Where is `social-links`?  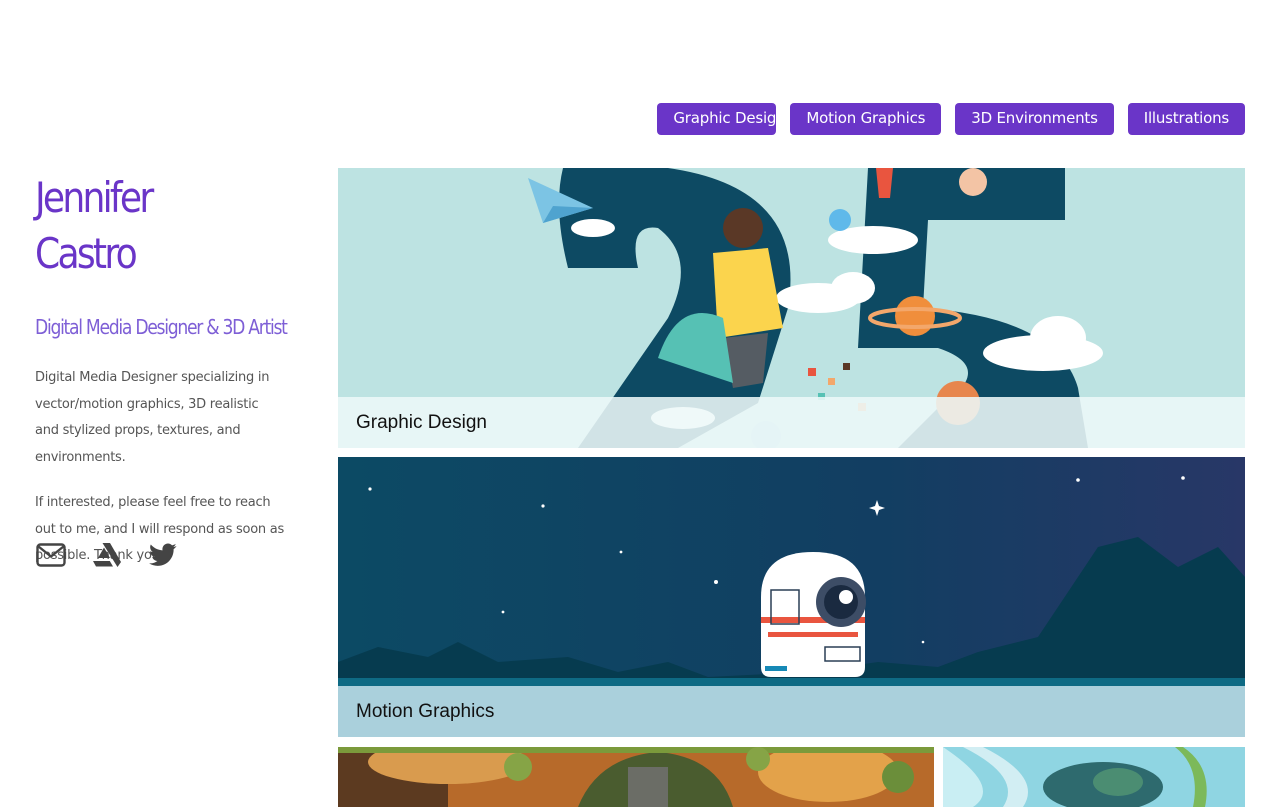
social-links is located at coordinates (107, 555).